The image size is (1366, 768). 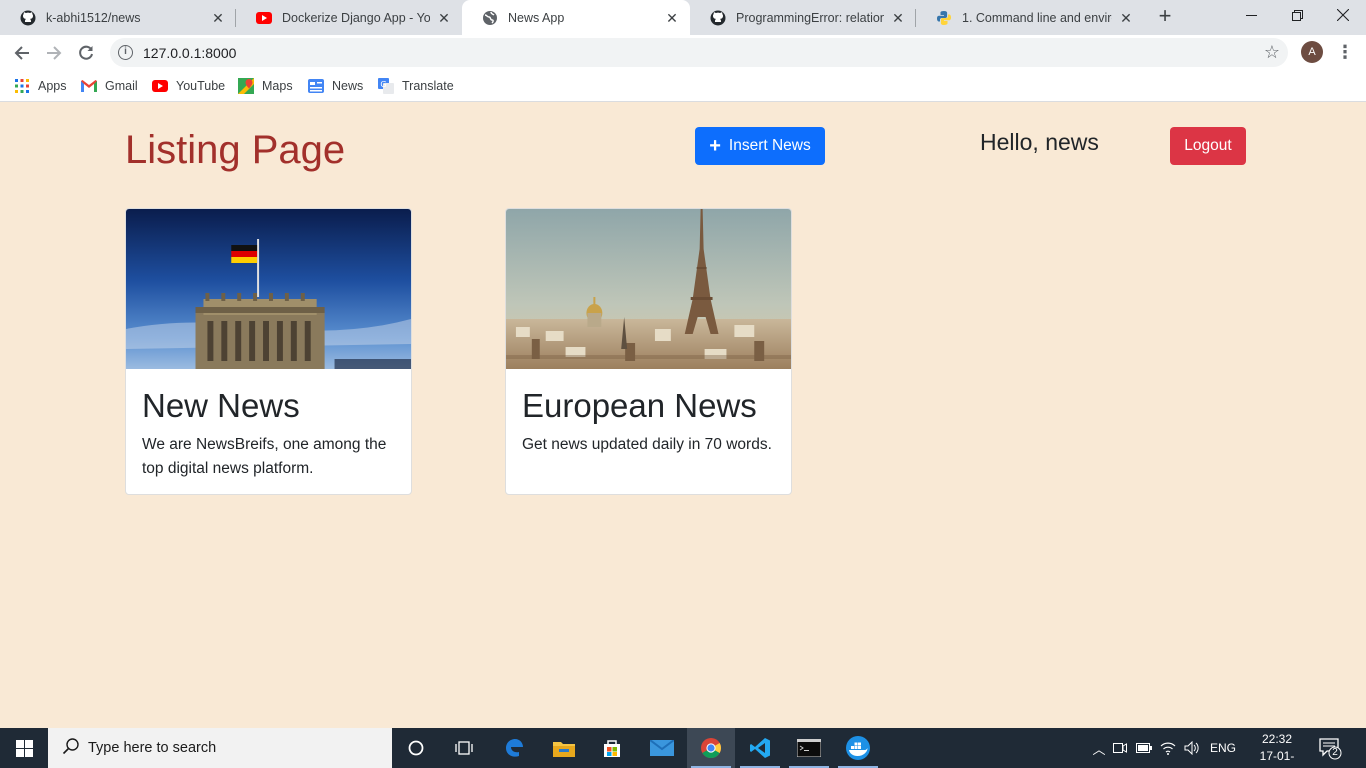 What do you see at coordinates (490, 18) in the screenshot?
I see `globe-icon` at bounding box center [490, 18].